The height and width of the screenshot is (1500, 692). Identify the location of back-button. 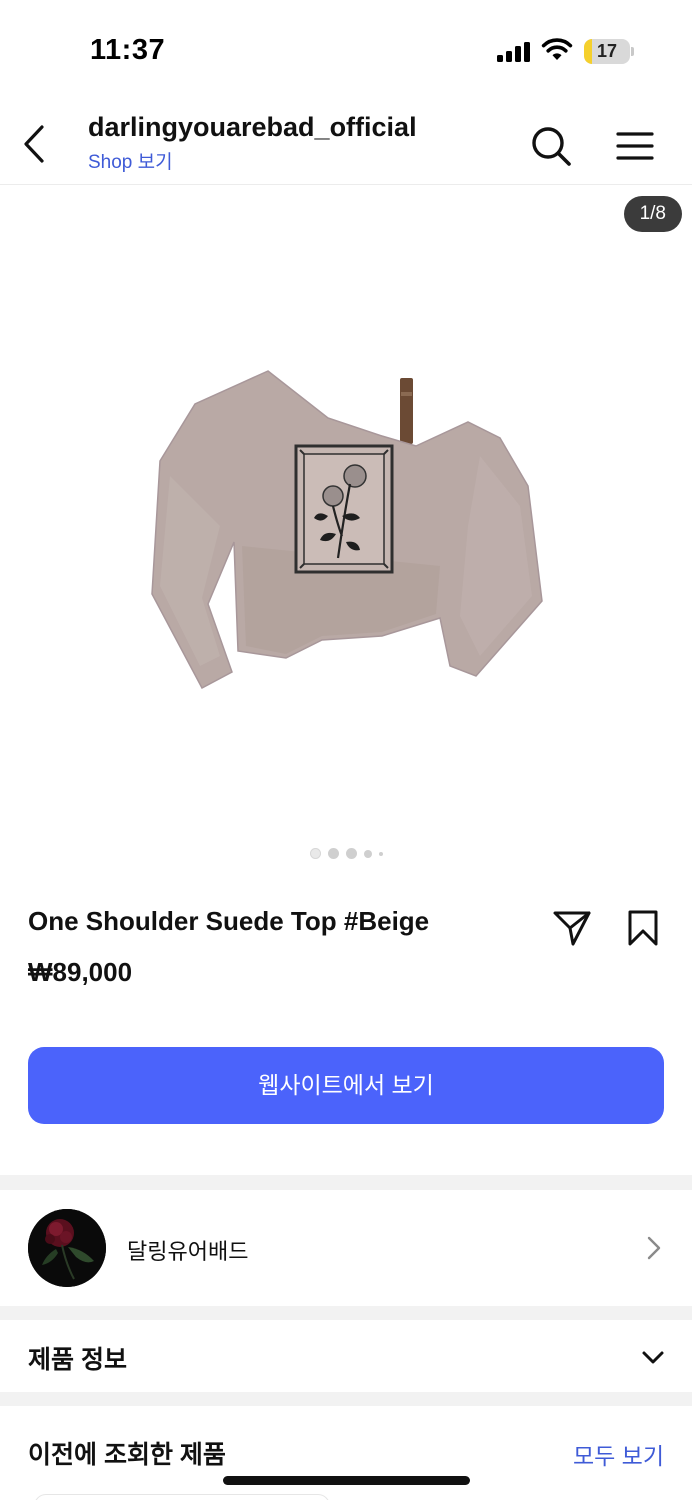
(34, 144).